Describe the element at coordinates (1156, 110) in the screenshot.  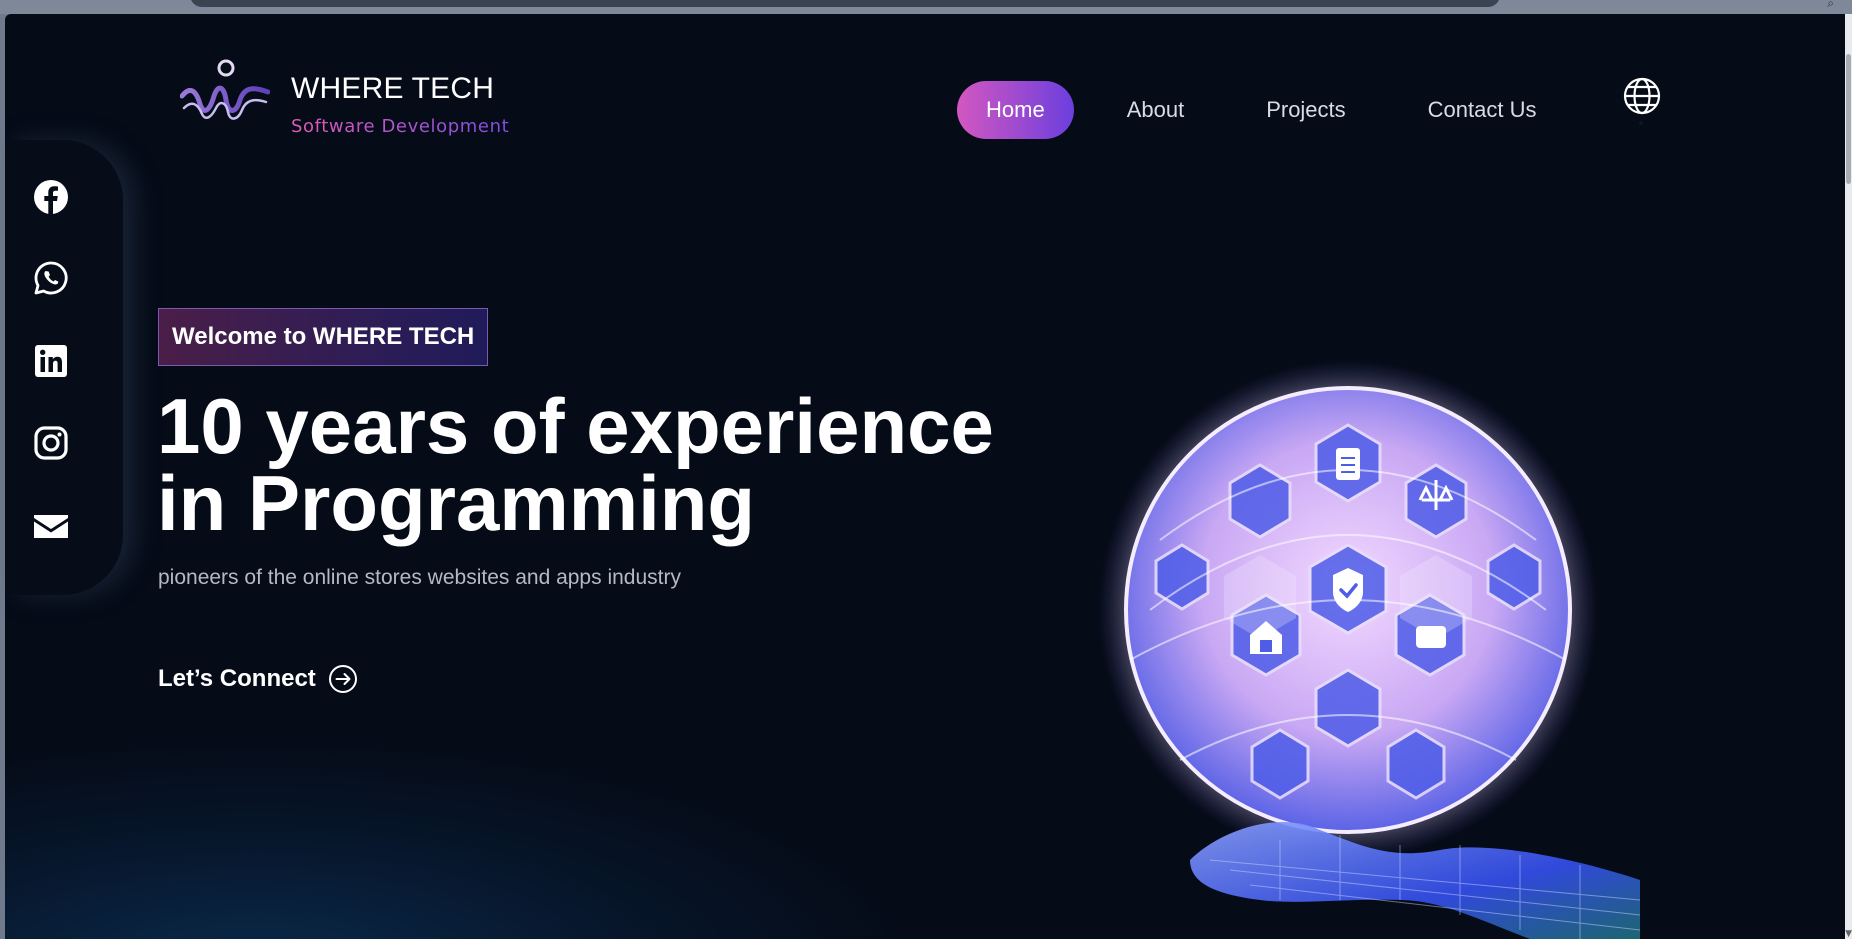
I see `nav-about: About` at that location.